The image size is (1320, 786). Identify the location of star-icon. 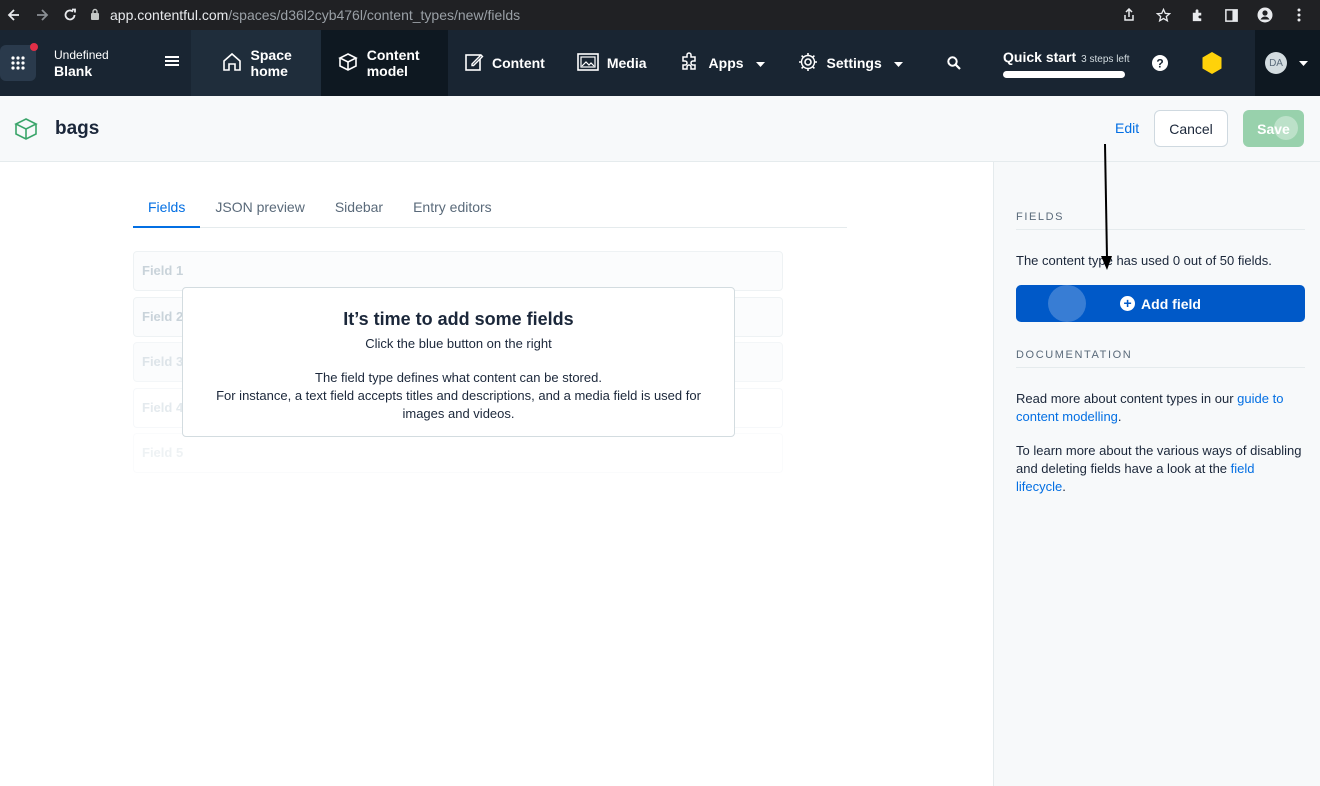
(1163, 15).